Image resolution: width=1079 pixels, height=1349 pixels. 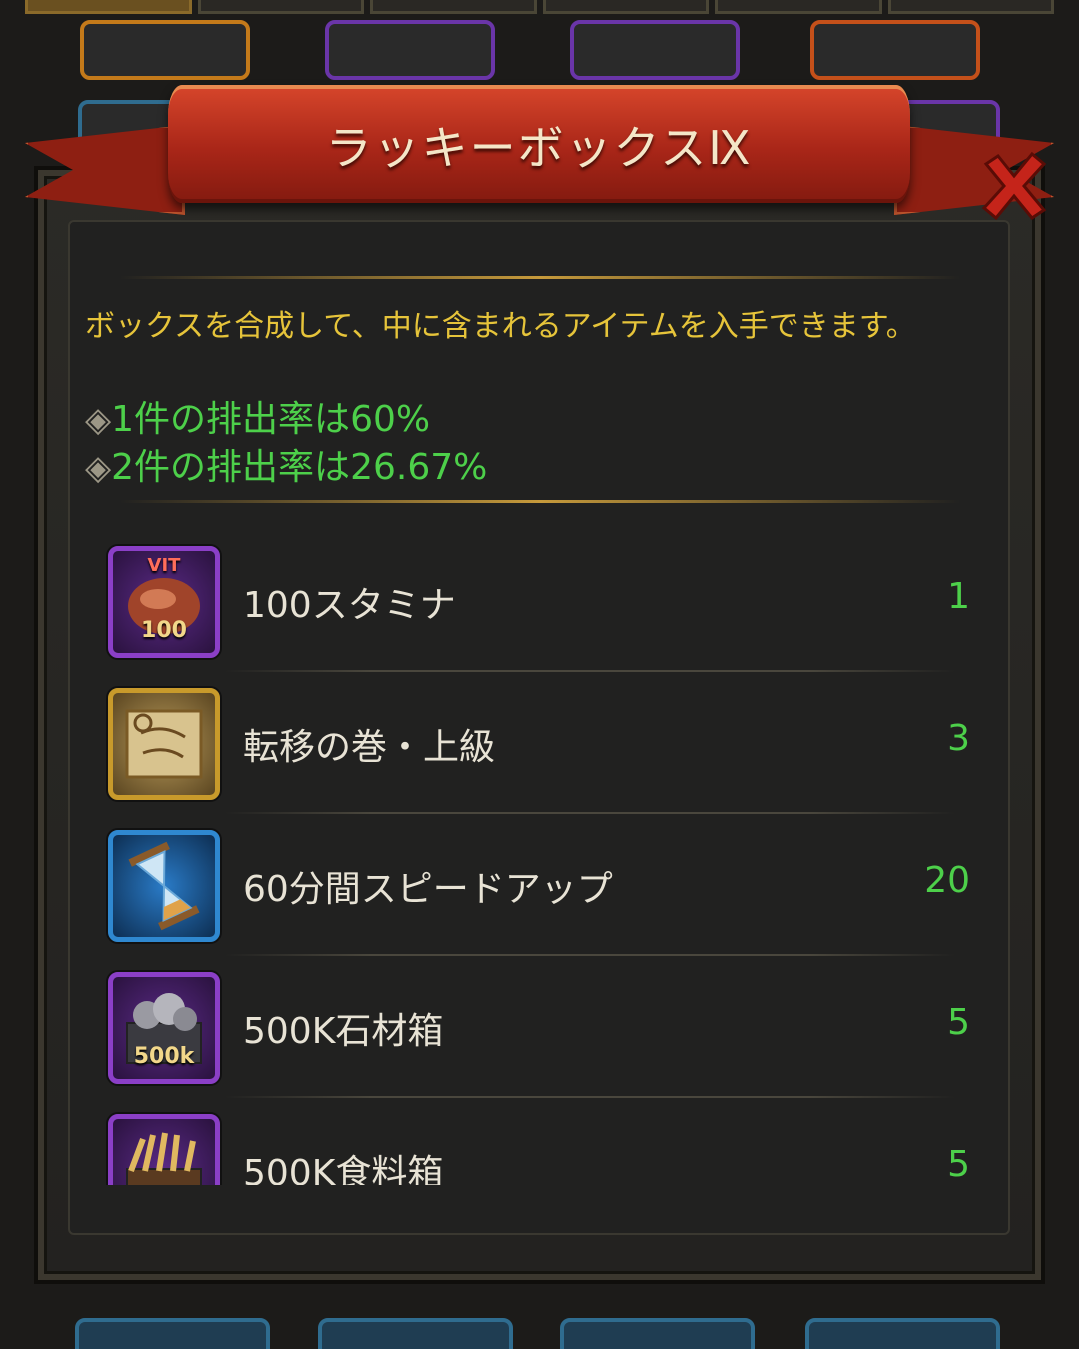 What do you see at coordinates (349, 605) in the screenshot?
I see `item-name: 100スタミナ` at bounding box center [349, 605].